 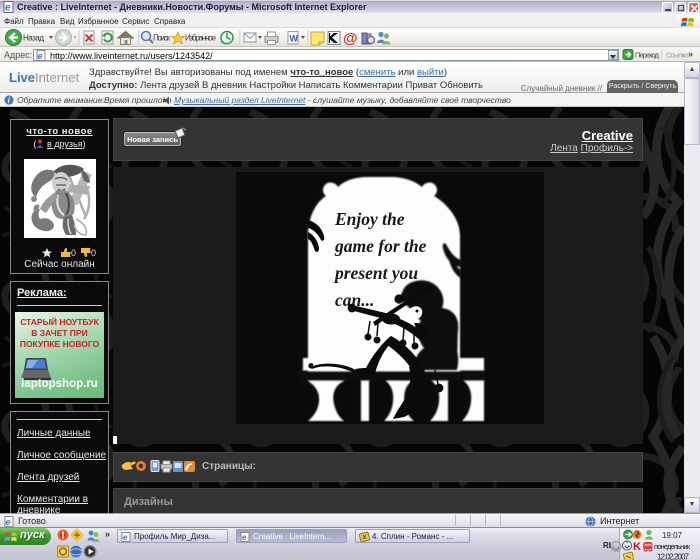 I want to click on svg-text: present you, so click(x=375, y=273).